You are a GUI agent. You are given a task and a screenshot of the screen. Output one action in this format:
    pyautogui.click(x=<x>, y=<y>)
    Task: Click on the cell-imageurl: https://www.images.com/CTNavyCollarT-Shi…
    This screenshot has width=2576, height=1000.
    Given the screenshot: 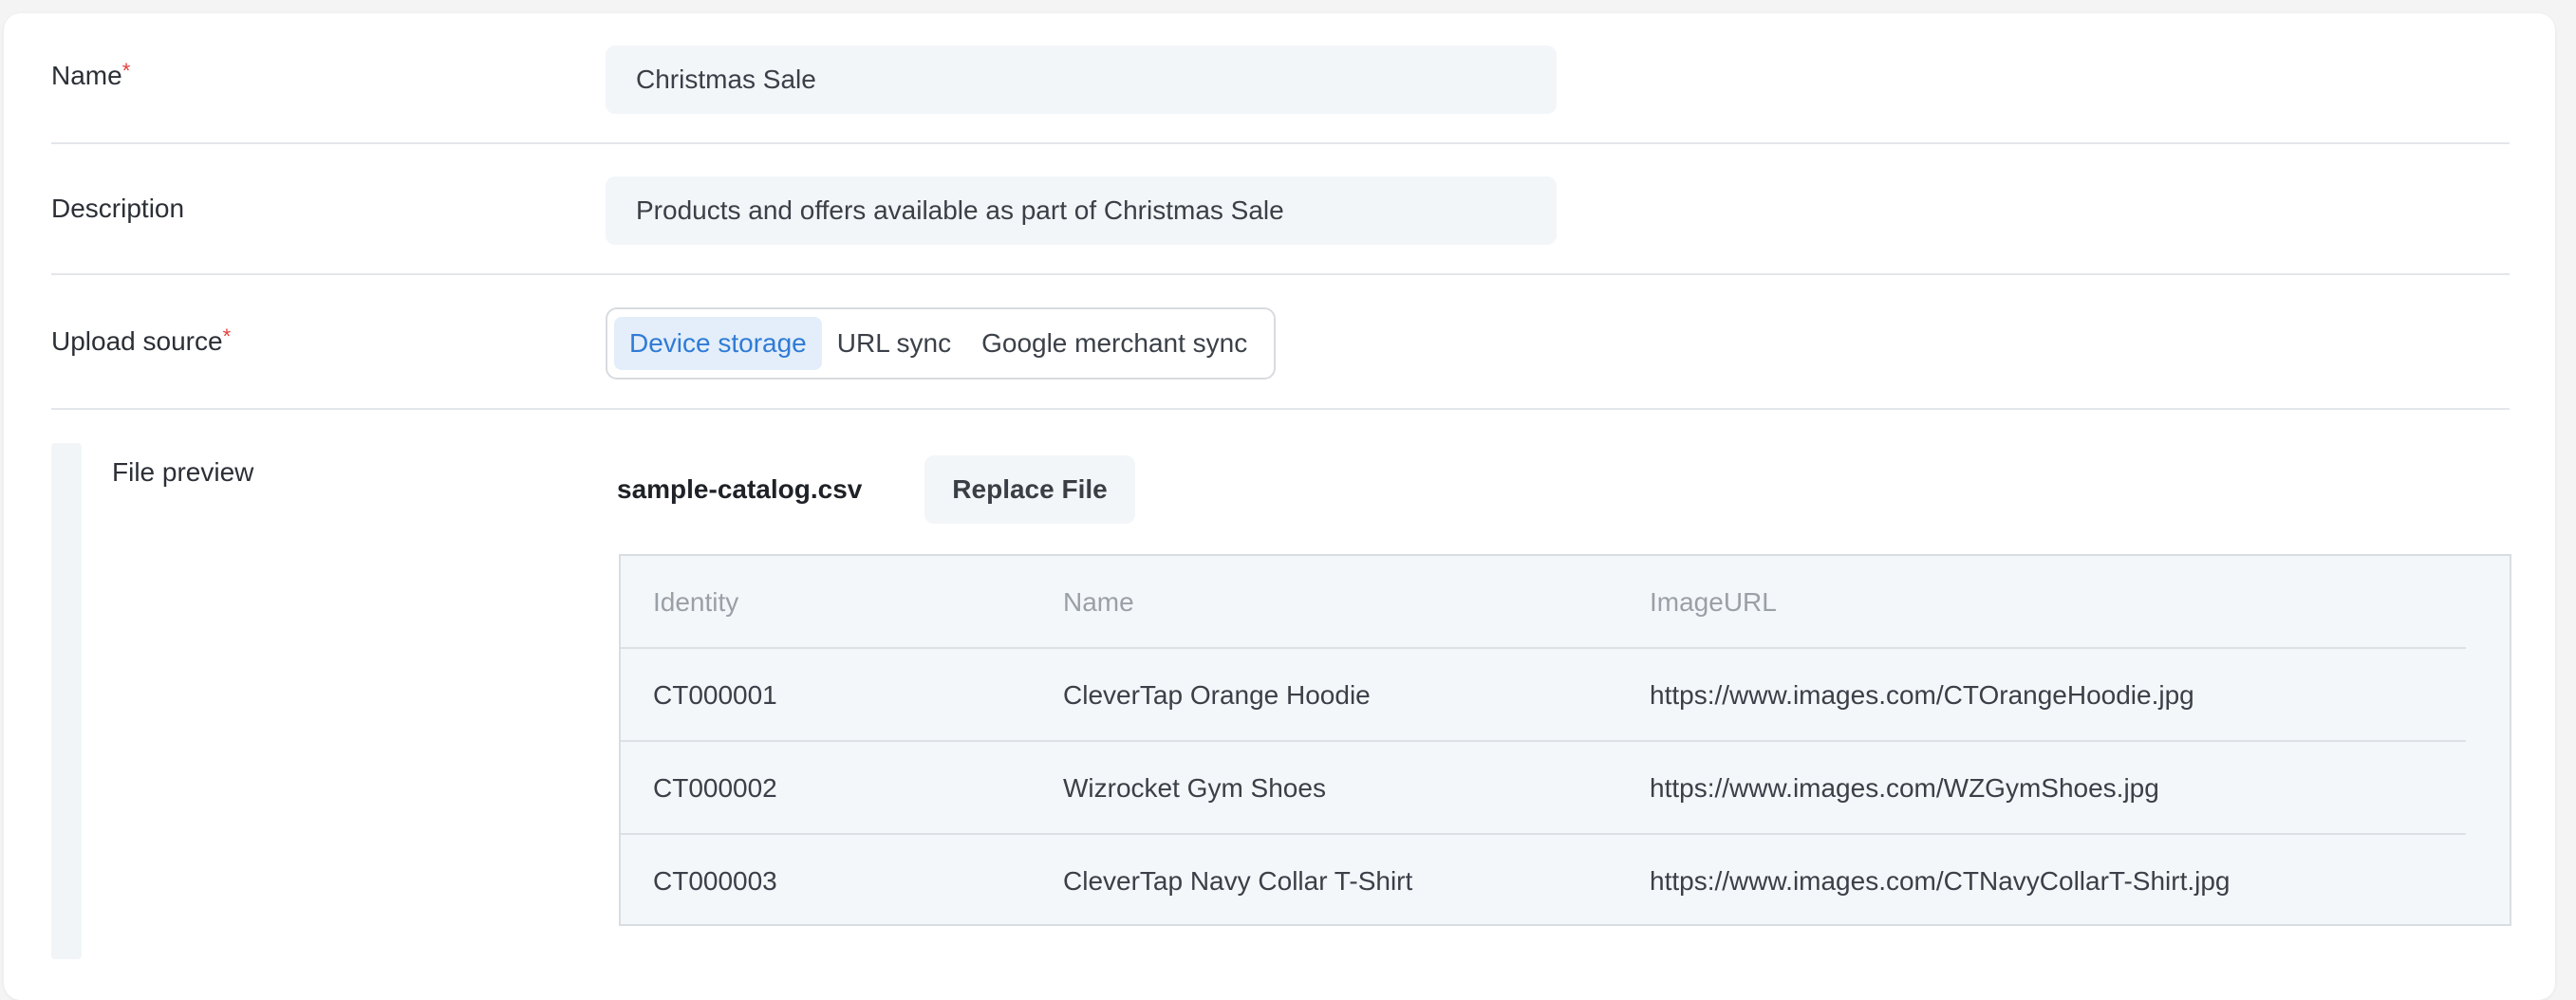 What is the action you would take?
    pyautogui.click(x=1940, y=881)
    